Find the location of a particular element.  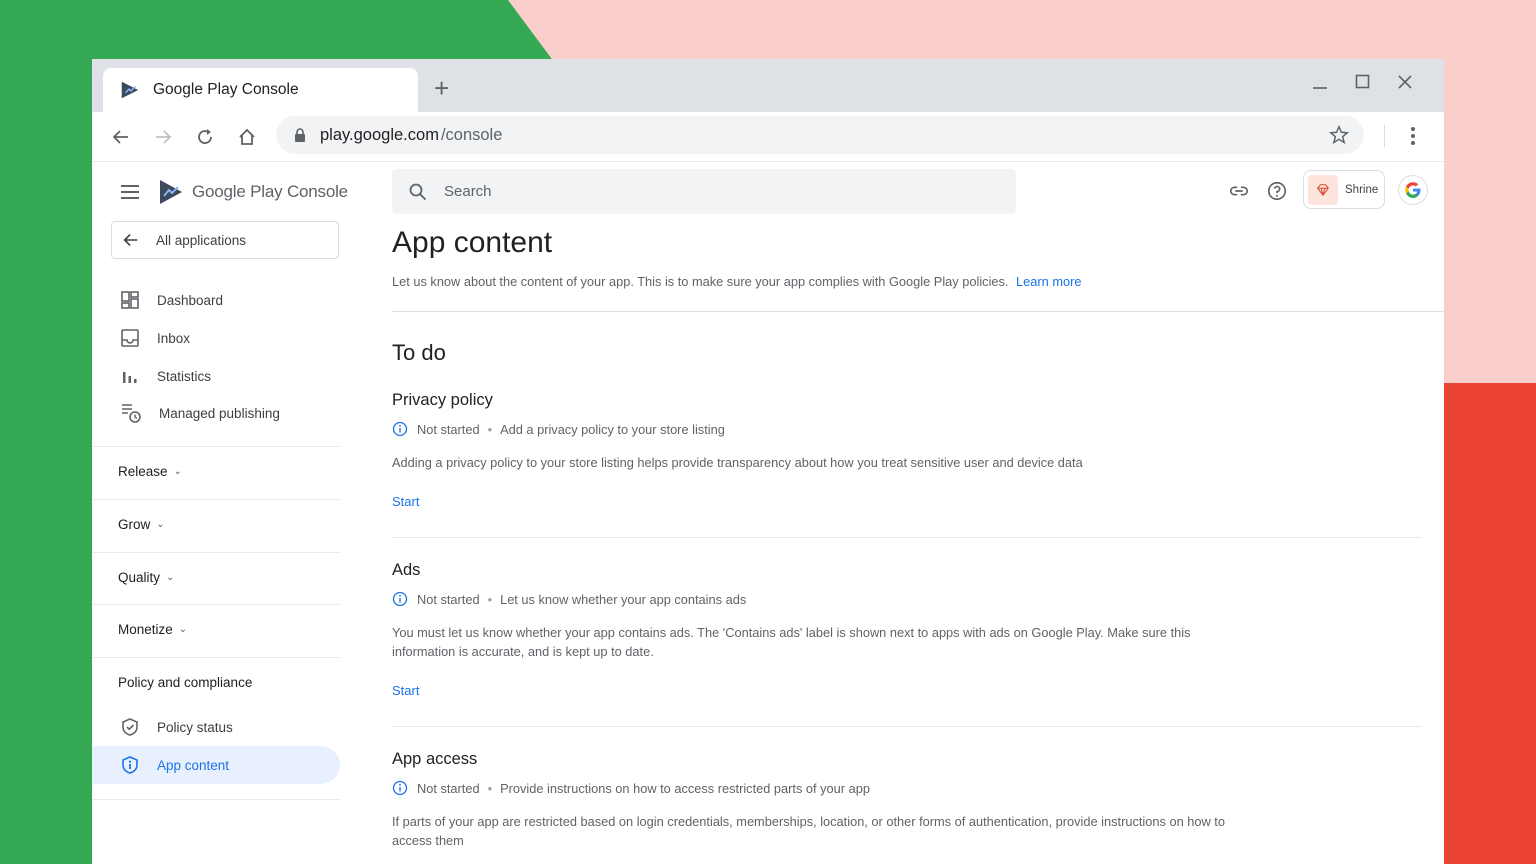

sidebar-item-label: Inbox is located at coordinates (174, 338).